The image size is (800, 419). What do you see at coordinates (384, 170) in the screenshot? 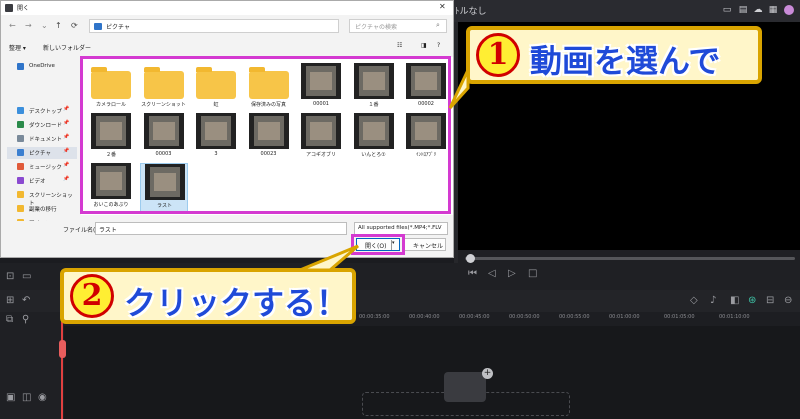
I see `callout-pointers` at bounding box center [384, 170].